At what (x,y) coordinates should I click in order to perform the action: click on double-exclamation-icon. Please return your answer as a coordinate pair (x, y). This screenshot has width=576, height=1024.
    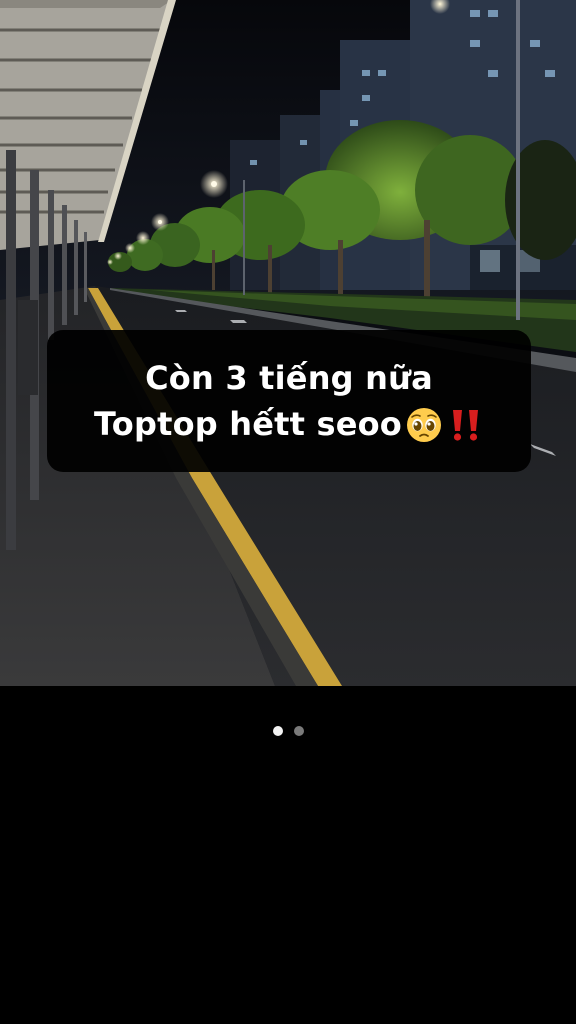
    Looking at the image, I should click on (466, 424).